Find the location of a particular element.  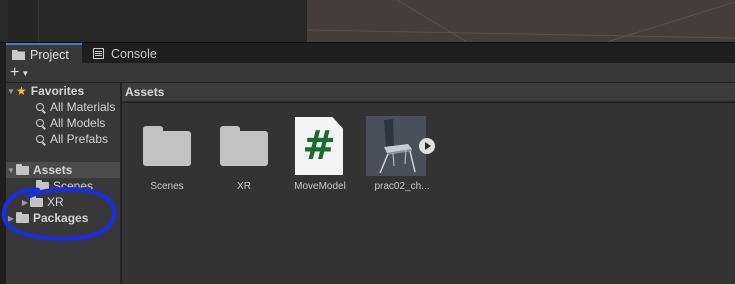

tree-item-all-materials: All Materials is located at coordinates (75, 107).